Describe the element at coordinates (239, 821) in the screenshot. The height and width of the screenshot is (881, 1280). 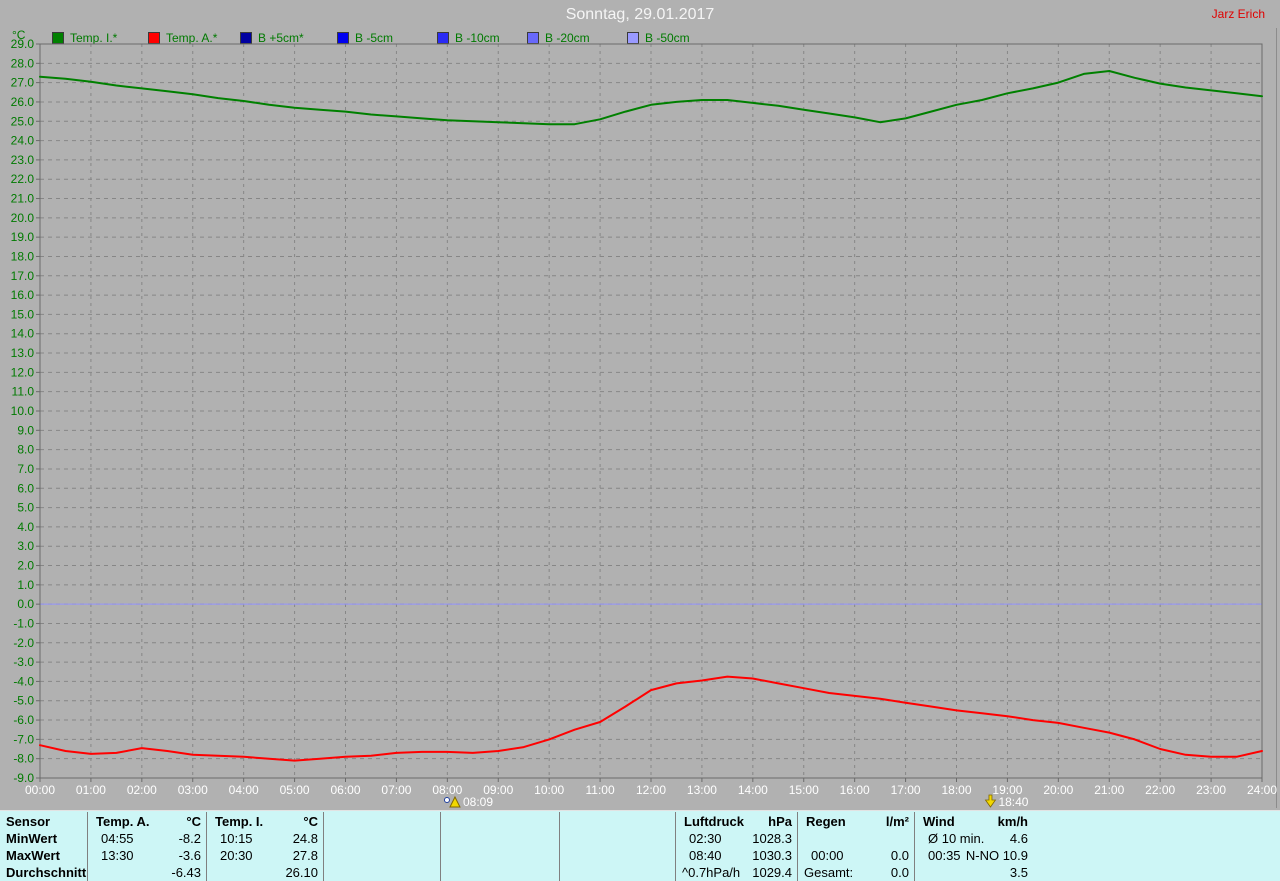
I see `stats-col-header: Temp. I.` at that location.